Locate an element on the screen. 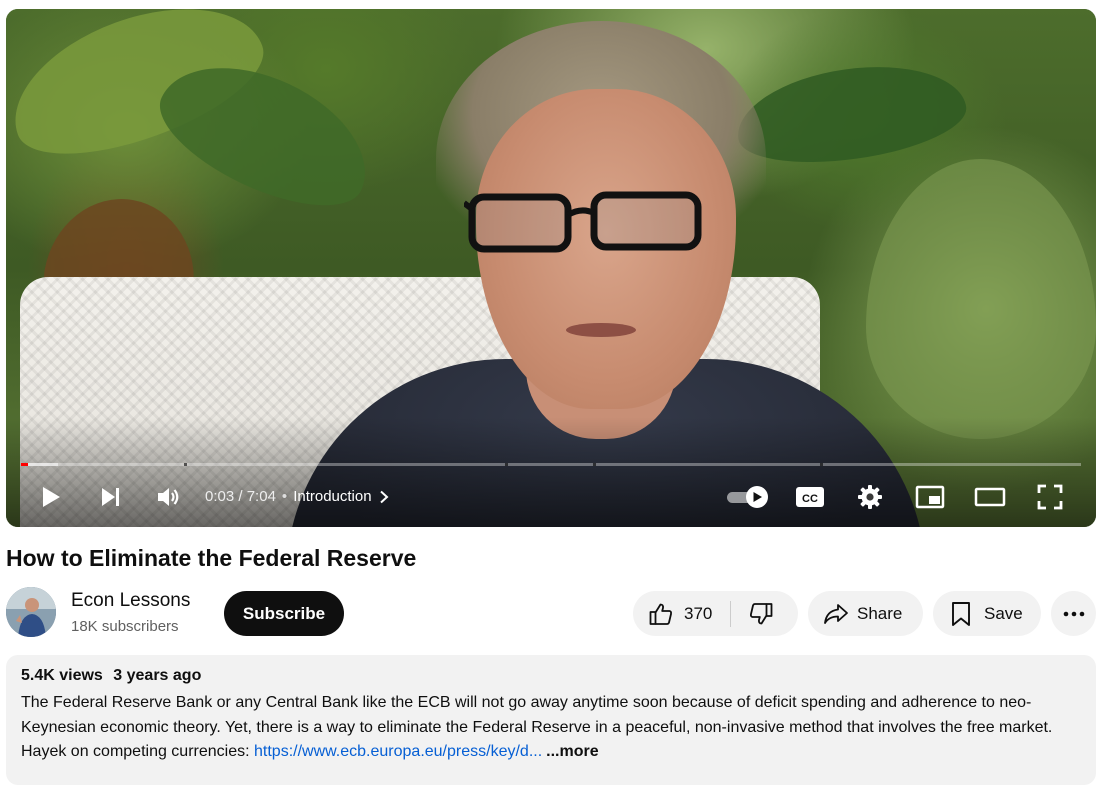  progress-bar is located at coordinates (551, 464).